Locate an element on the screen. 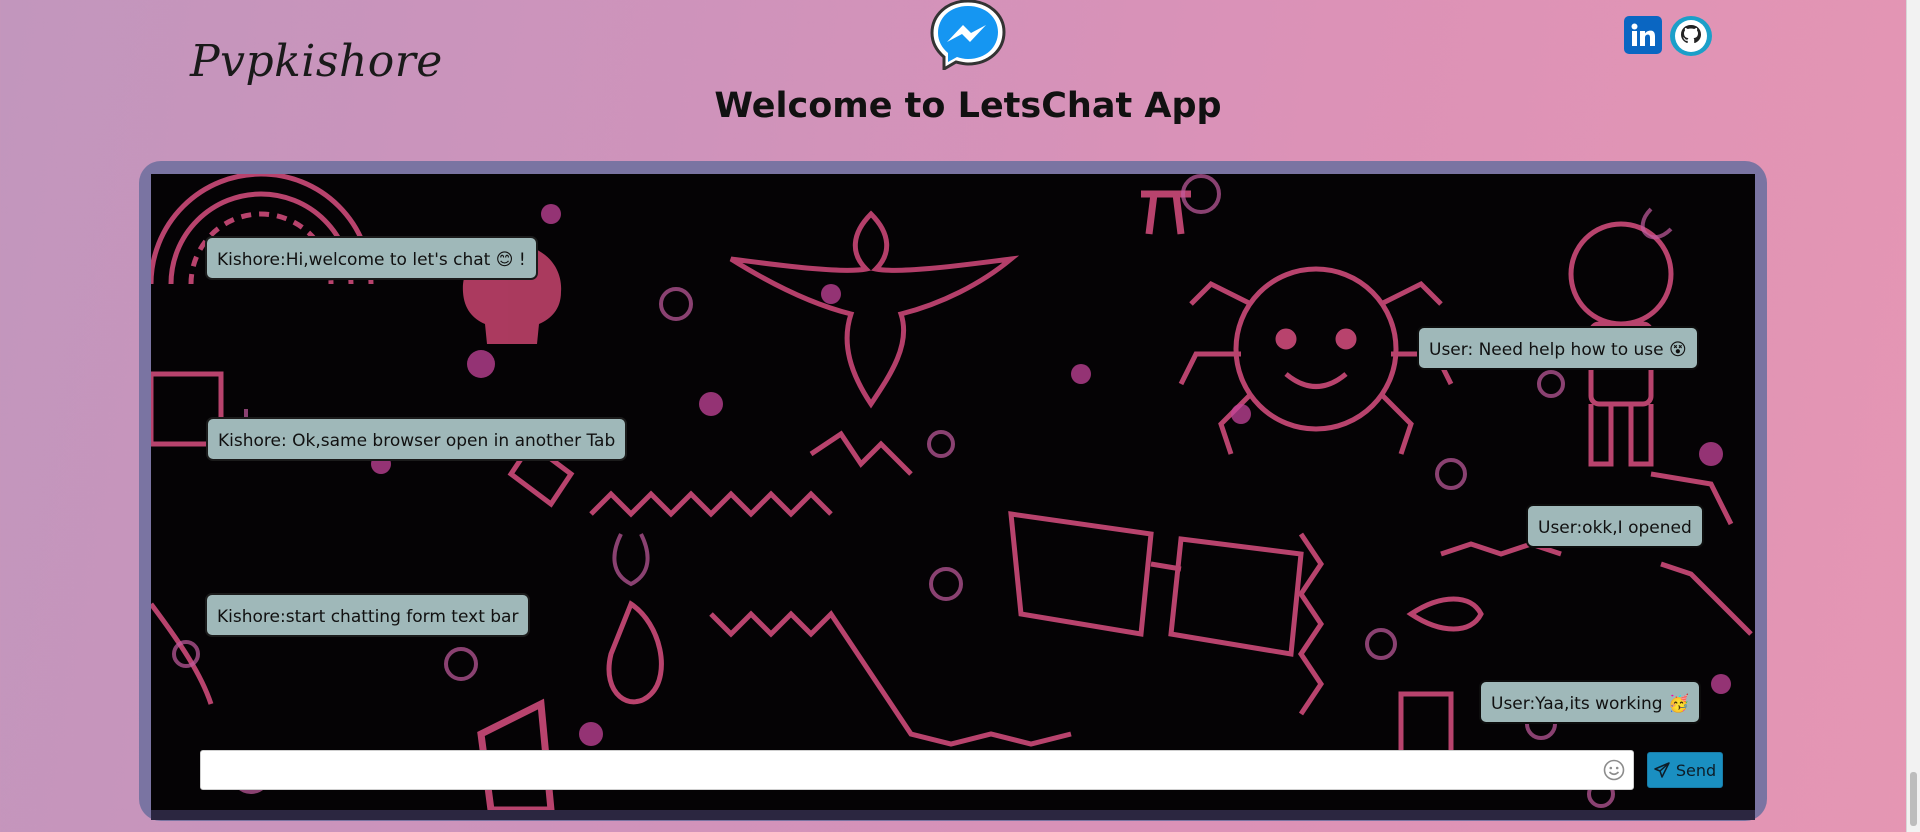 The width and height of the screenshot is (1920, 832). chat-message: Kishore:Hi,welcome to let's chat 😊 ! is located at coordinates (371, 258).